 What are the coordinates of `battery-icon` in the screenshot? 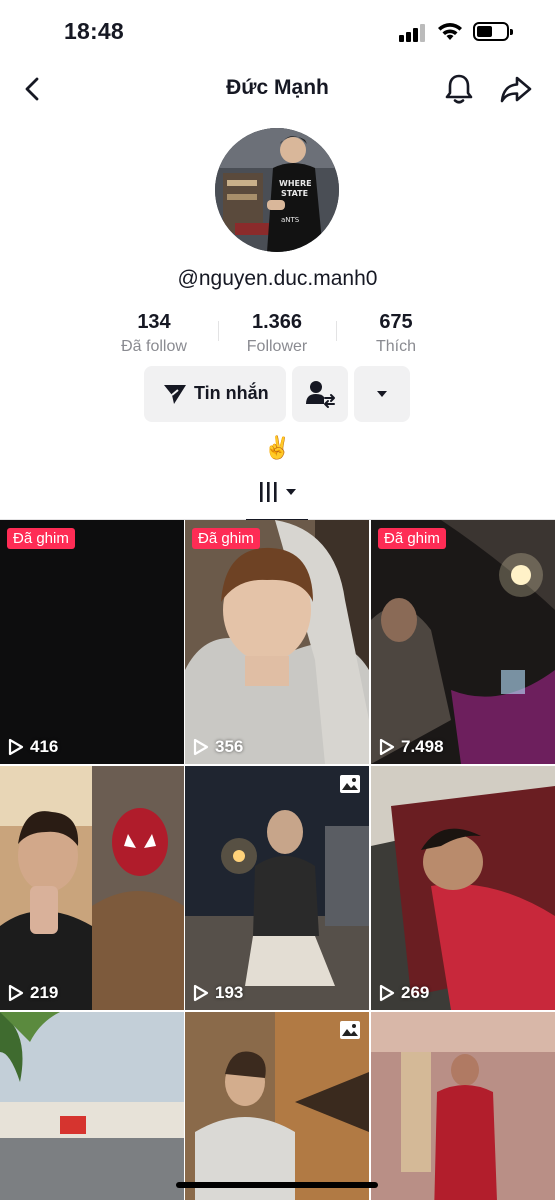 It's located at (493, 31).